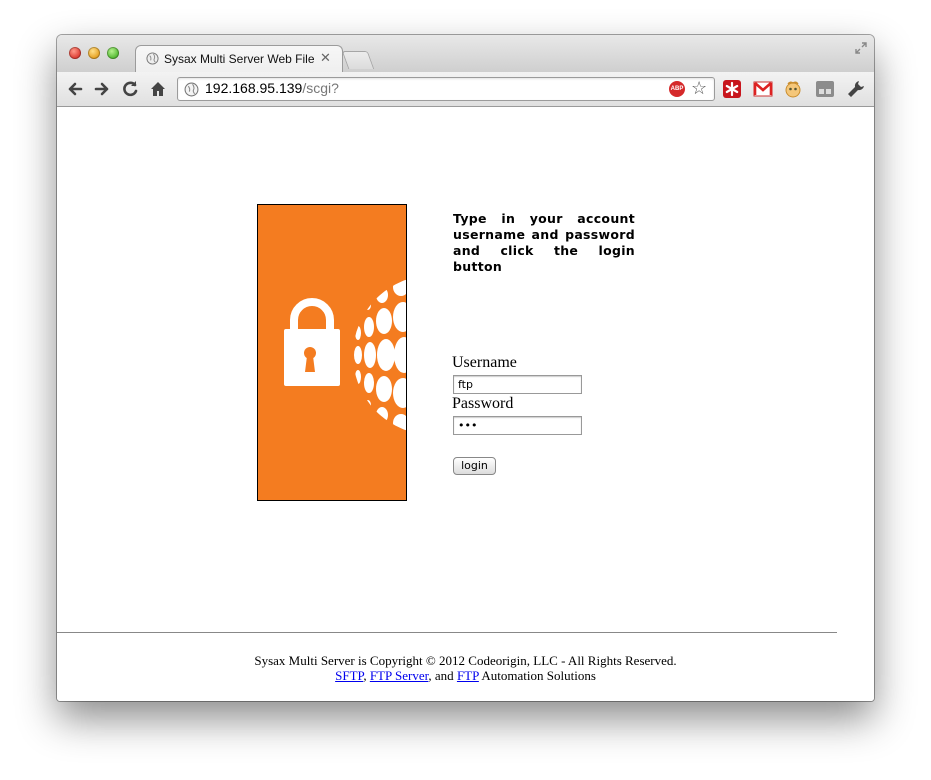  I want to click on username-input, so click(517, 384).